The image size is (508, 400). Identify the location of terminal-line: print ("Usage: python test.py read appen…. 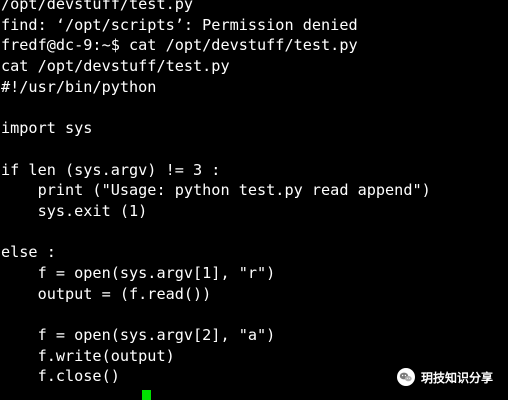
(216, 190).